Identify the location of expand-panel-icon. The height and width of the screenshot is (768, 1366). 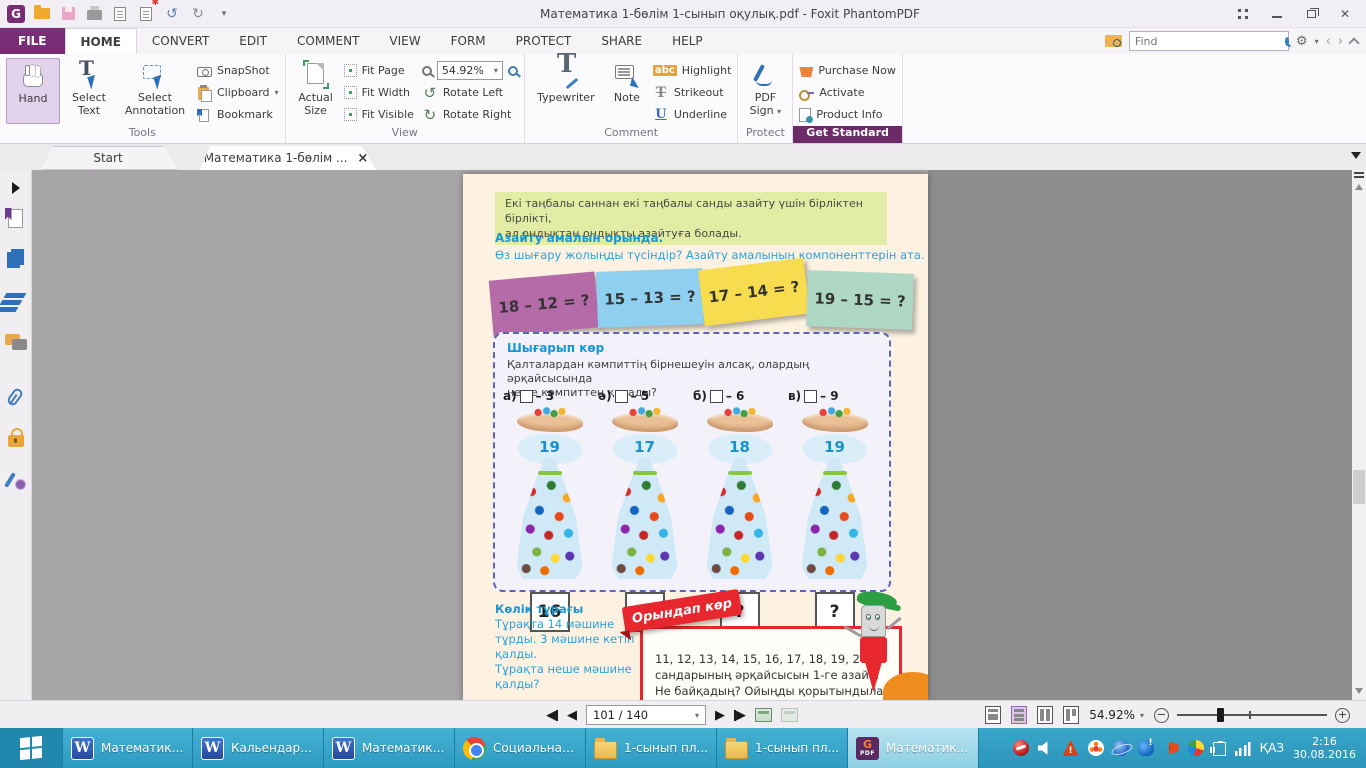
(15, 188).